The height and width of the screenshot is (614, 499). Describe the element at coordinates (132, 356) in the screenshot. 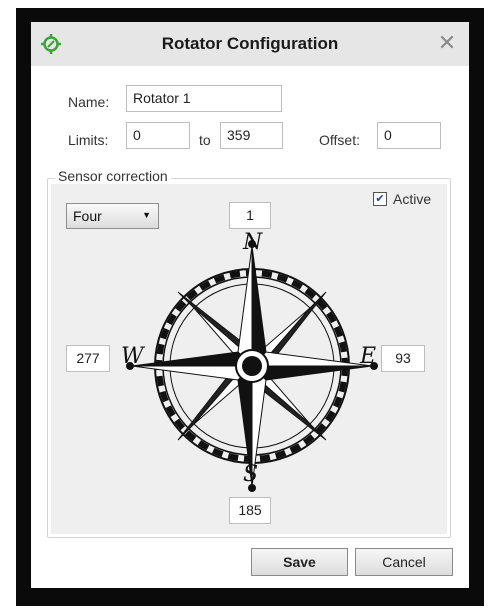

I see `west-letter: W` at that location.